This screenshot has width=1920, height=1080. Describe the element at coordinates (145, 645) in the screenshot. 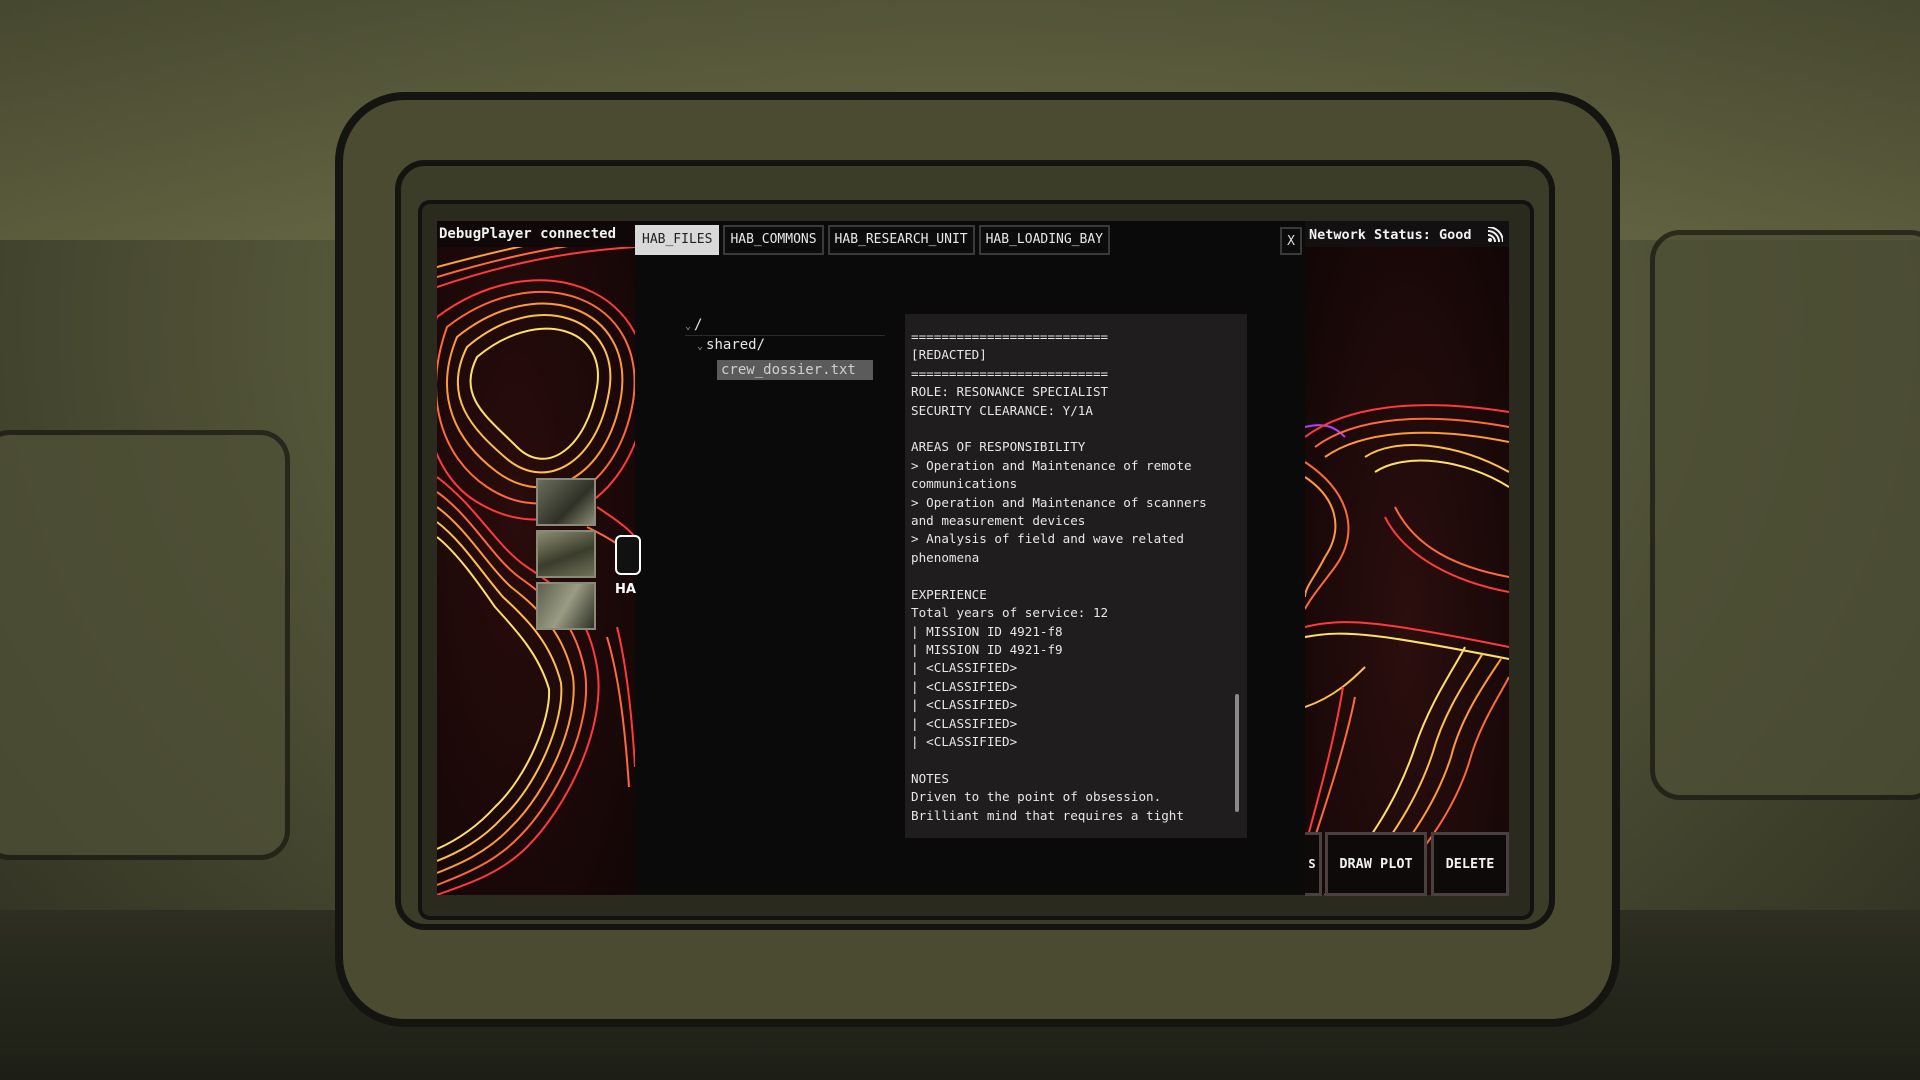

I see `background-chair` at that location.